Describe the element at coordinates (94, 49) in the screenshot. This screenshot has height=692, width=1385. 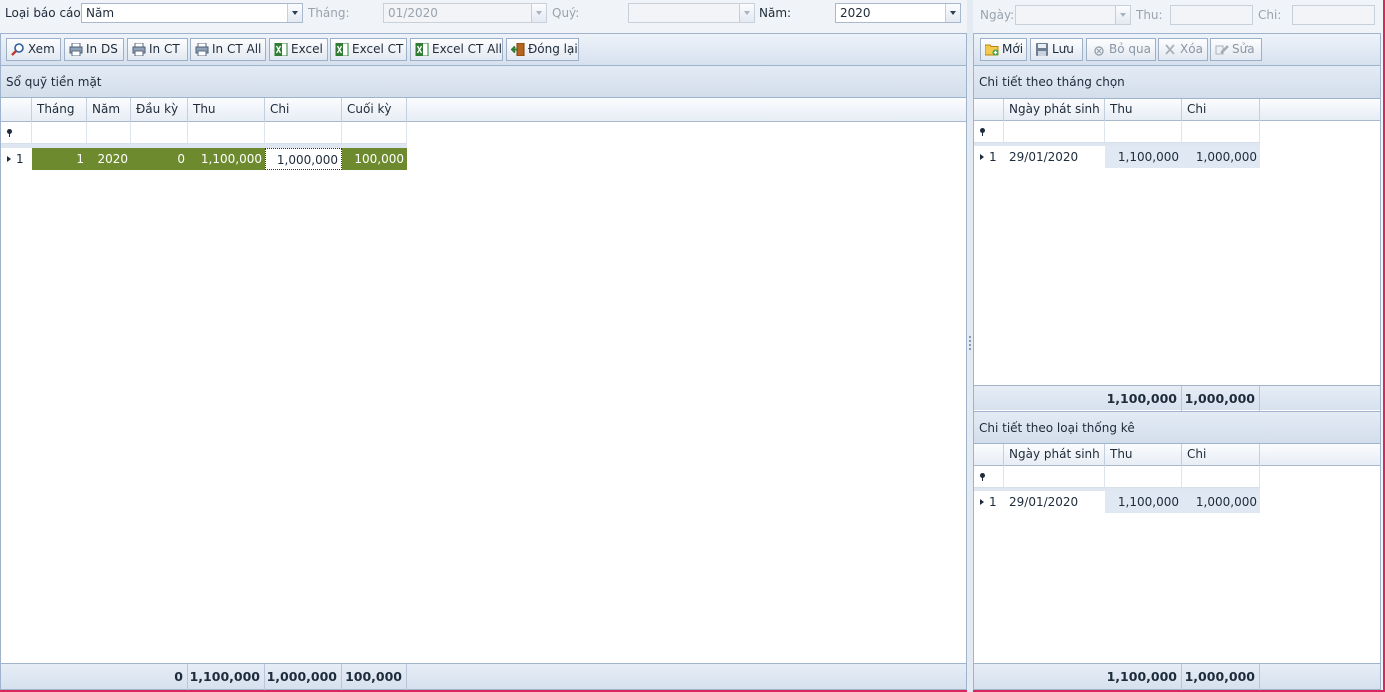
I see `print-list-button: In DS` at that location.